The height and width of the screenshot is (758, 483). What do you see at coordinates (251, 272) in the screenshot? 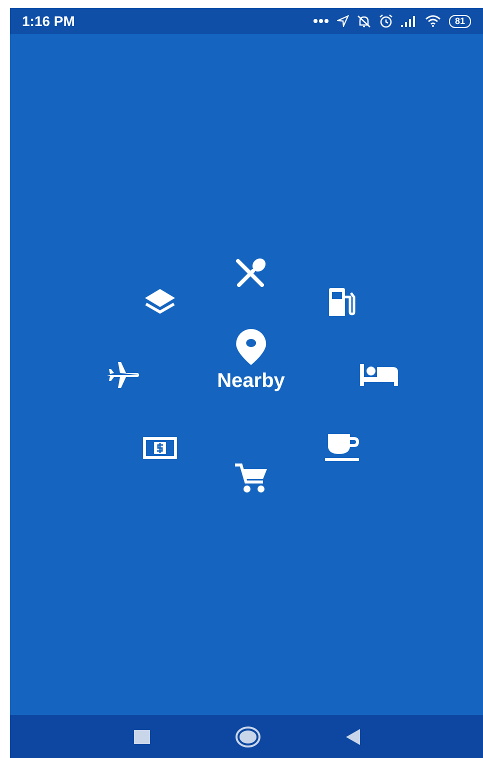
I see `fork-and-spoon-icon` at bounding box center [251, 272].